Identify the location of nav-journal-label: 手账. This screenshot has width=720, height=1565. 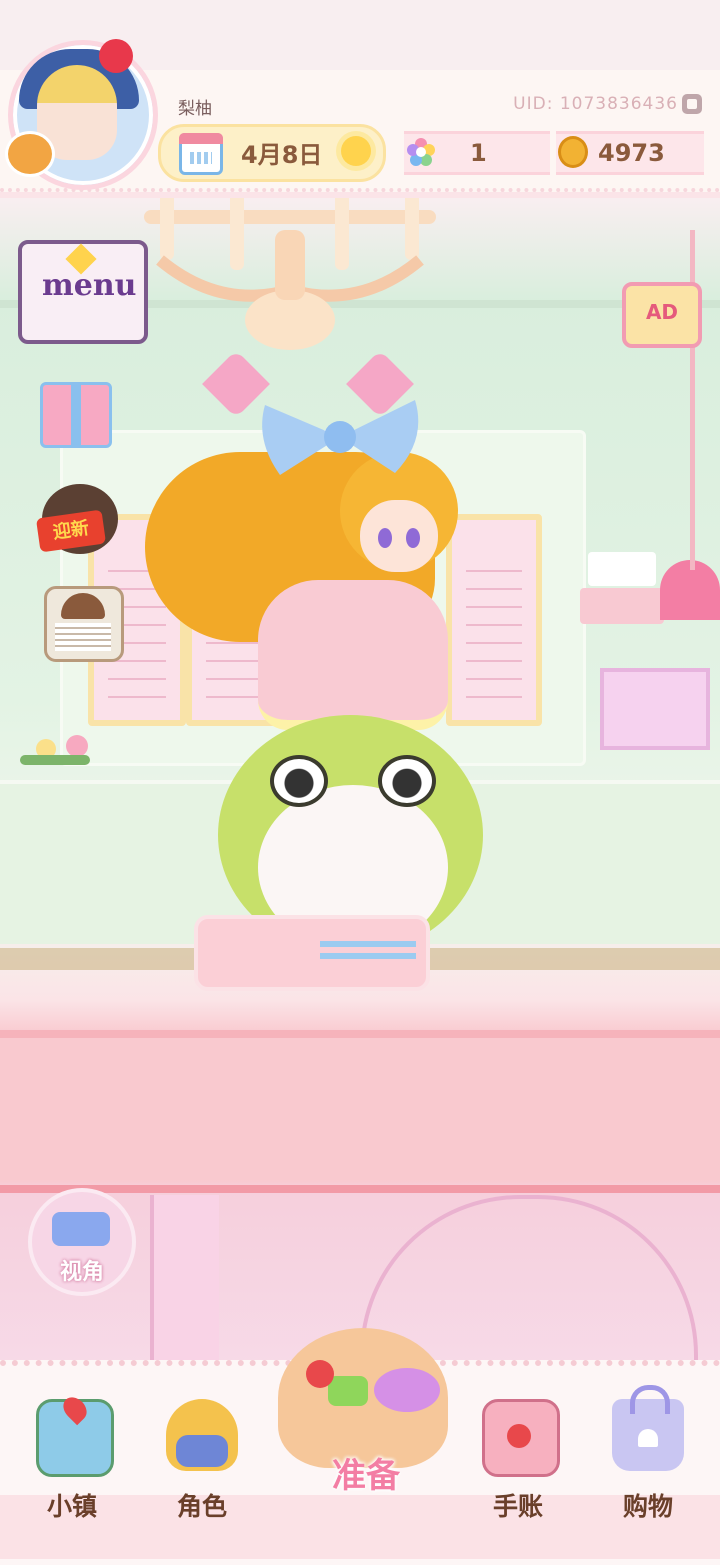
(517, 1506).